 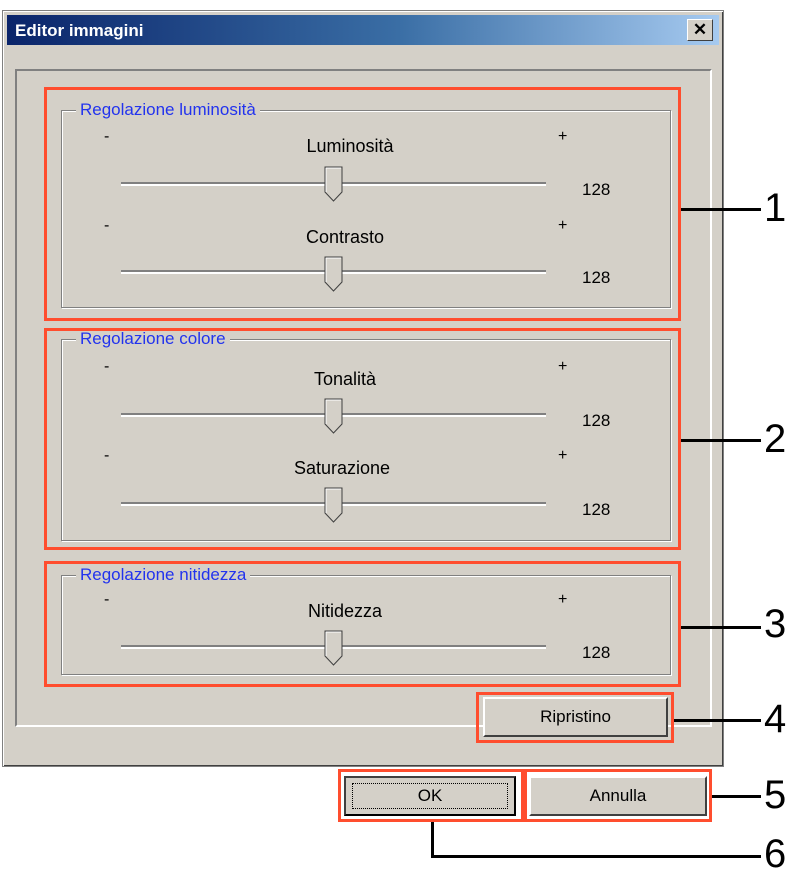 I want to click on contrast-slider-thumb, so click(x=333, y=274).